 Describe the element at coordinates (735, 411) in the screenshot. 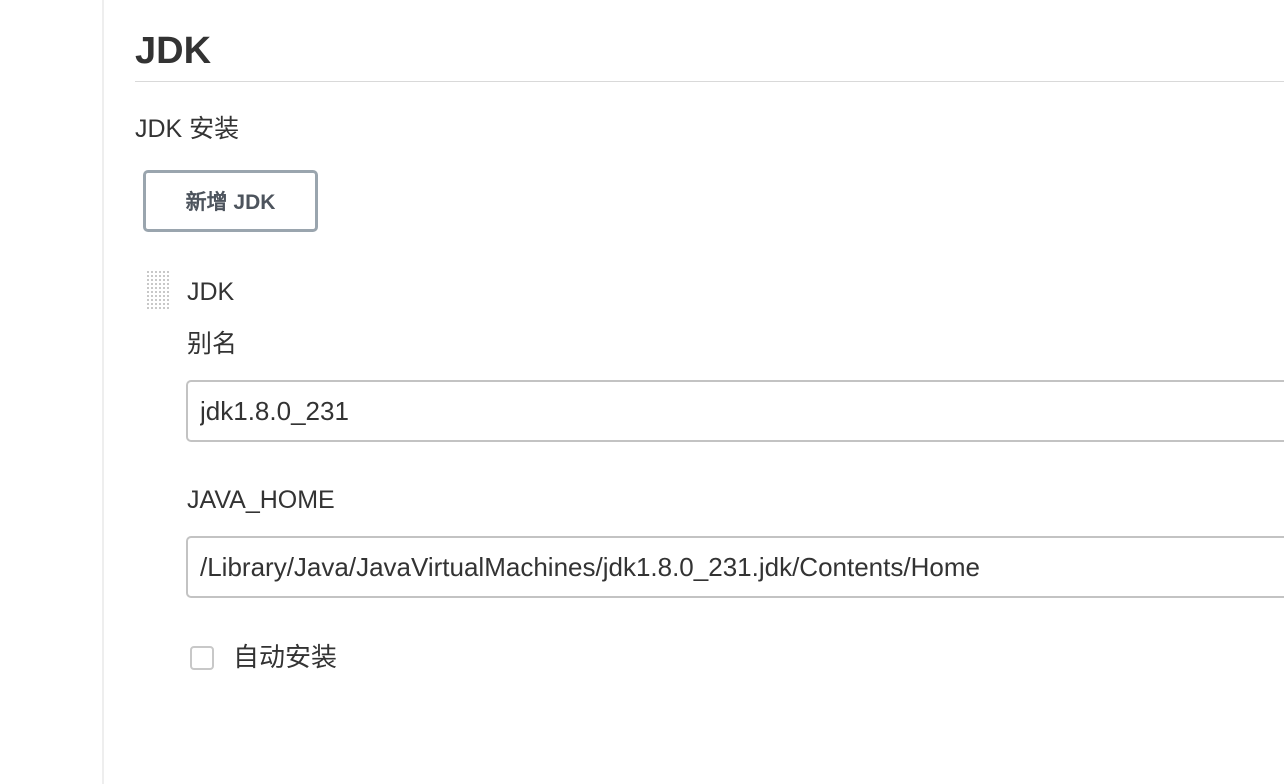

I see `alias-input` at that location.